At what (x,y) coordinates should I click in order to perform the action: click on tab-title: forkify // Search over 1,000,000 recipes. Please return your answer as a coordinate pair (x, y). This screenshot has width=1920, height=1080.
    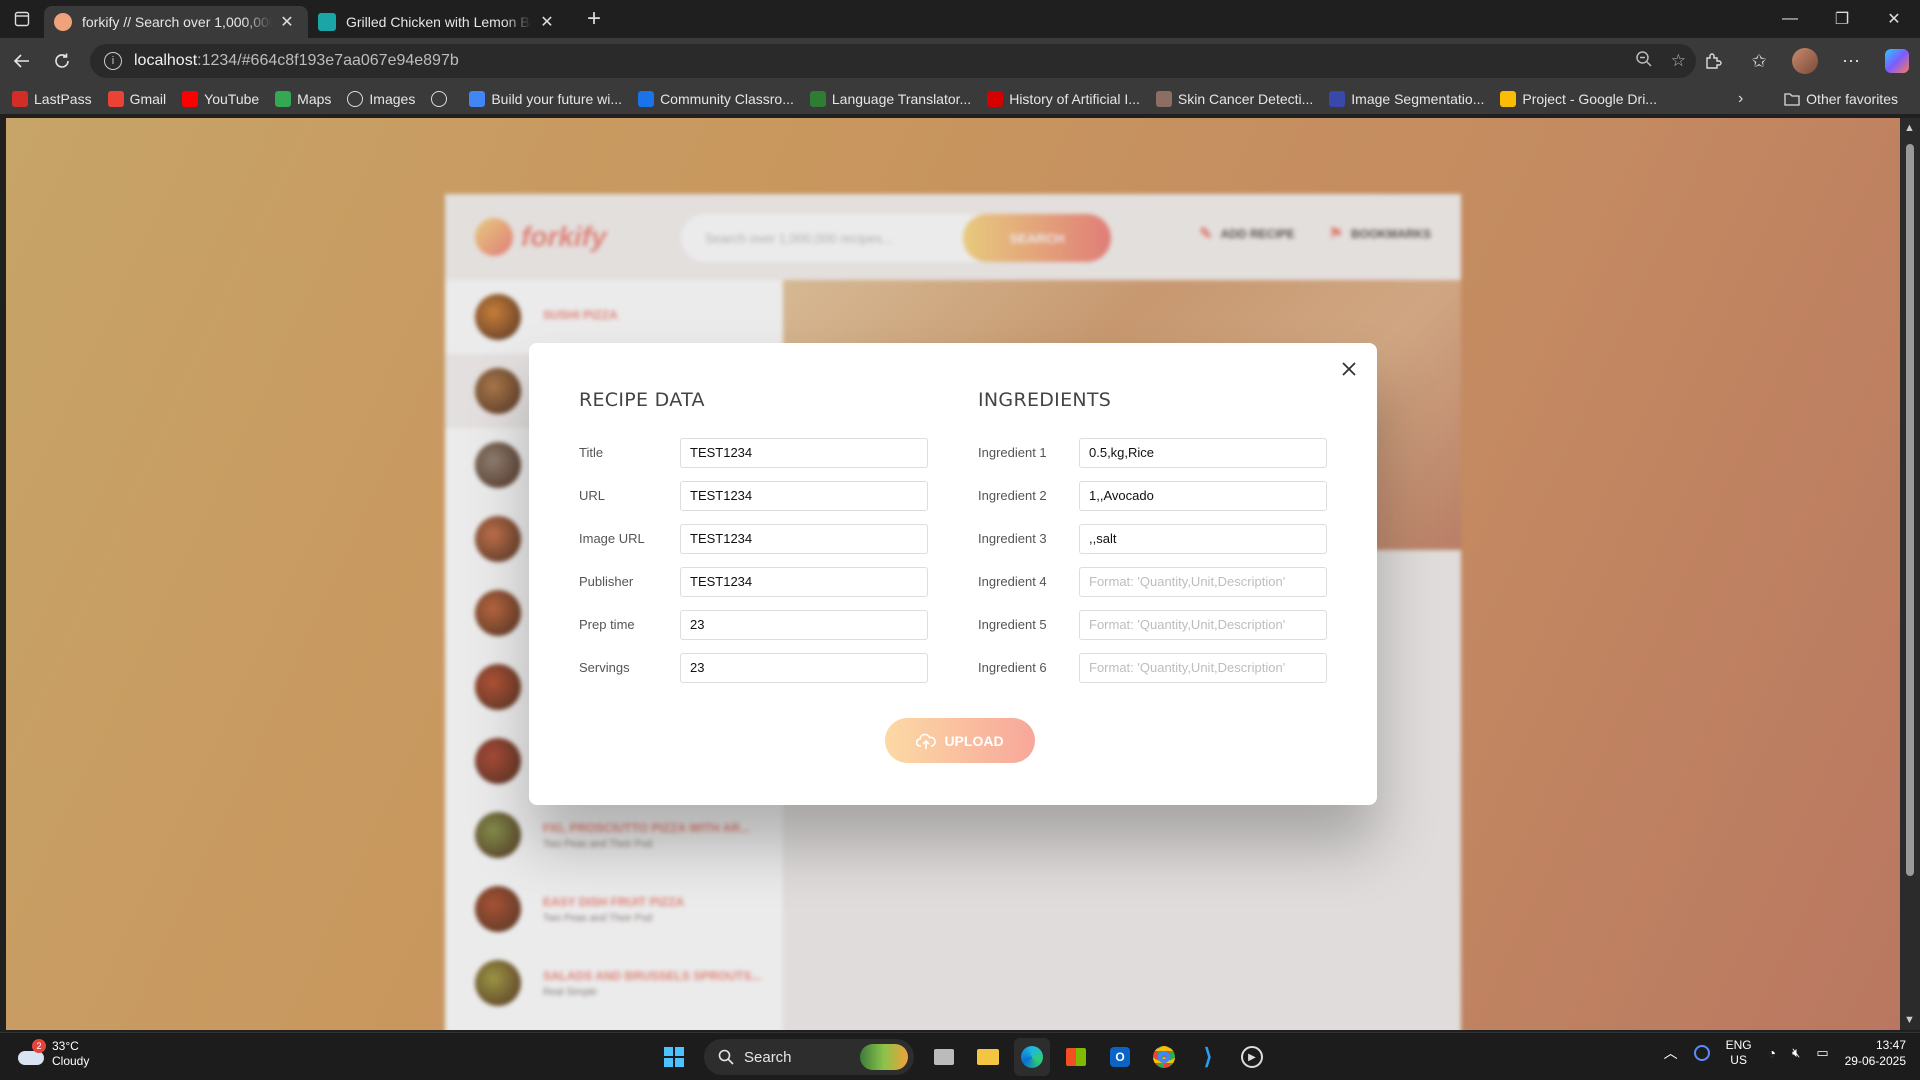
    Looking at the image, I should click on (177, 22).